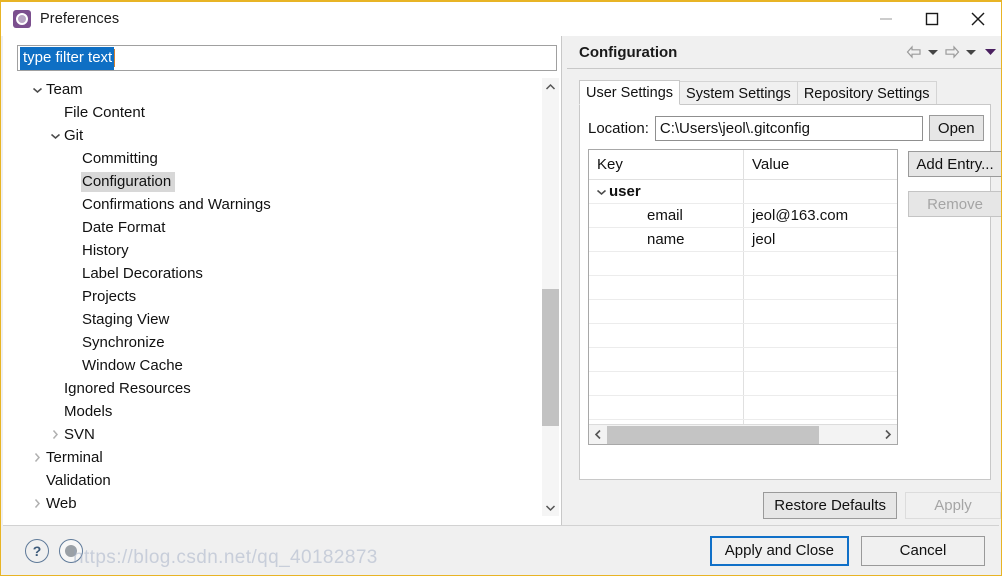 The width and height of the screenshot is (1002, 576). What do you see at coordinates (287, 503) in the screenshot?
I see `tree-item-web: Web` at bounding box center [287, 503].